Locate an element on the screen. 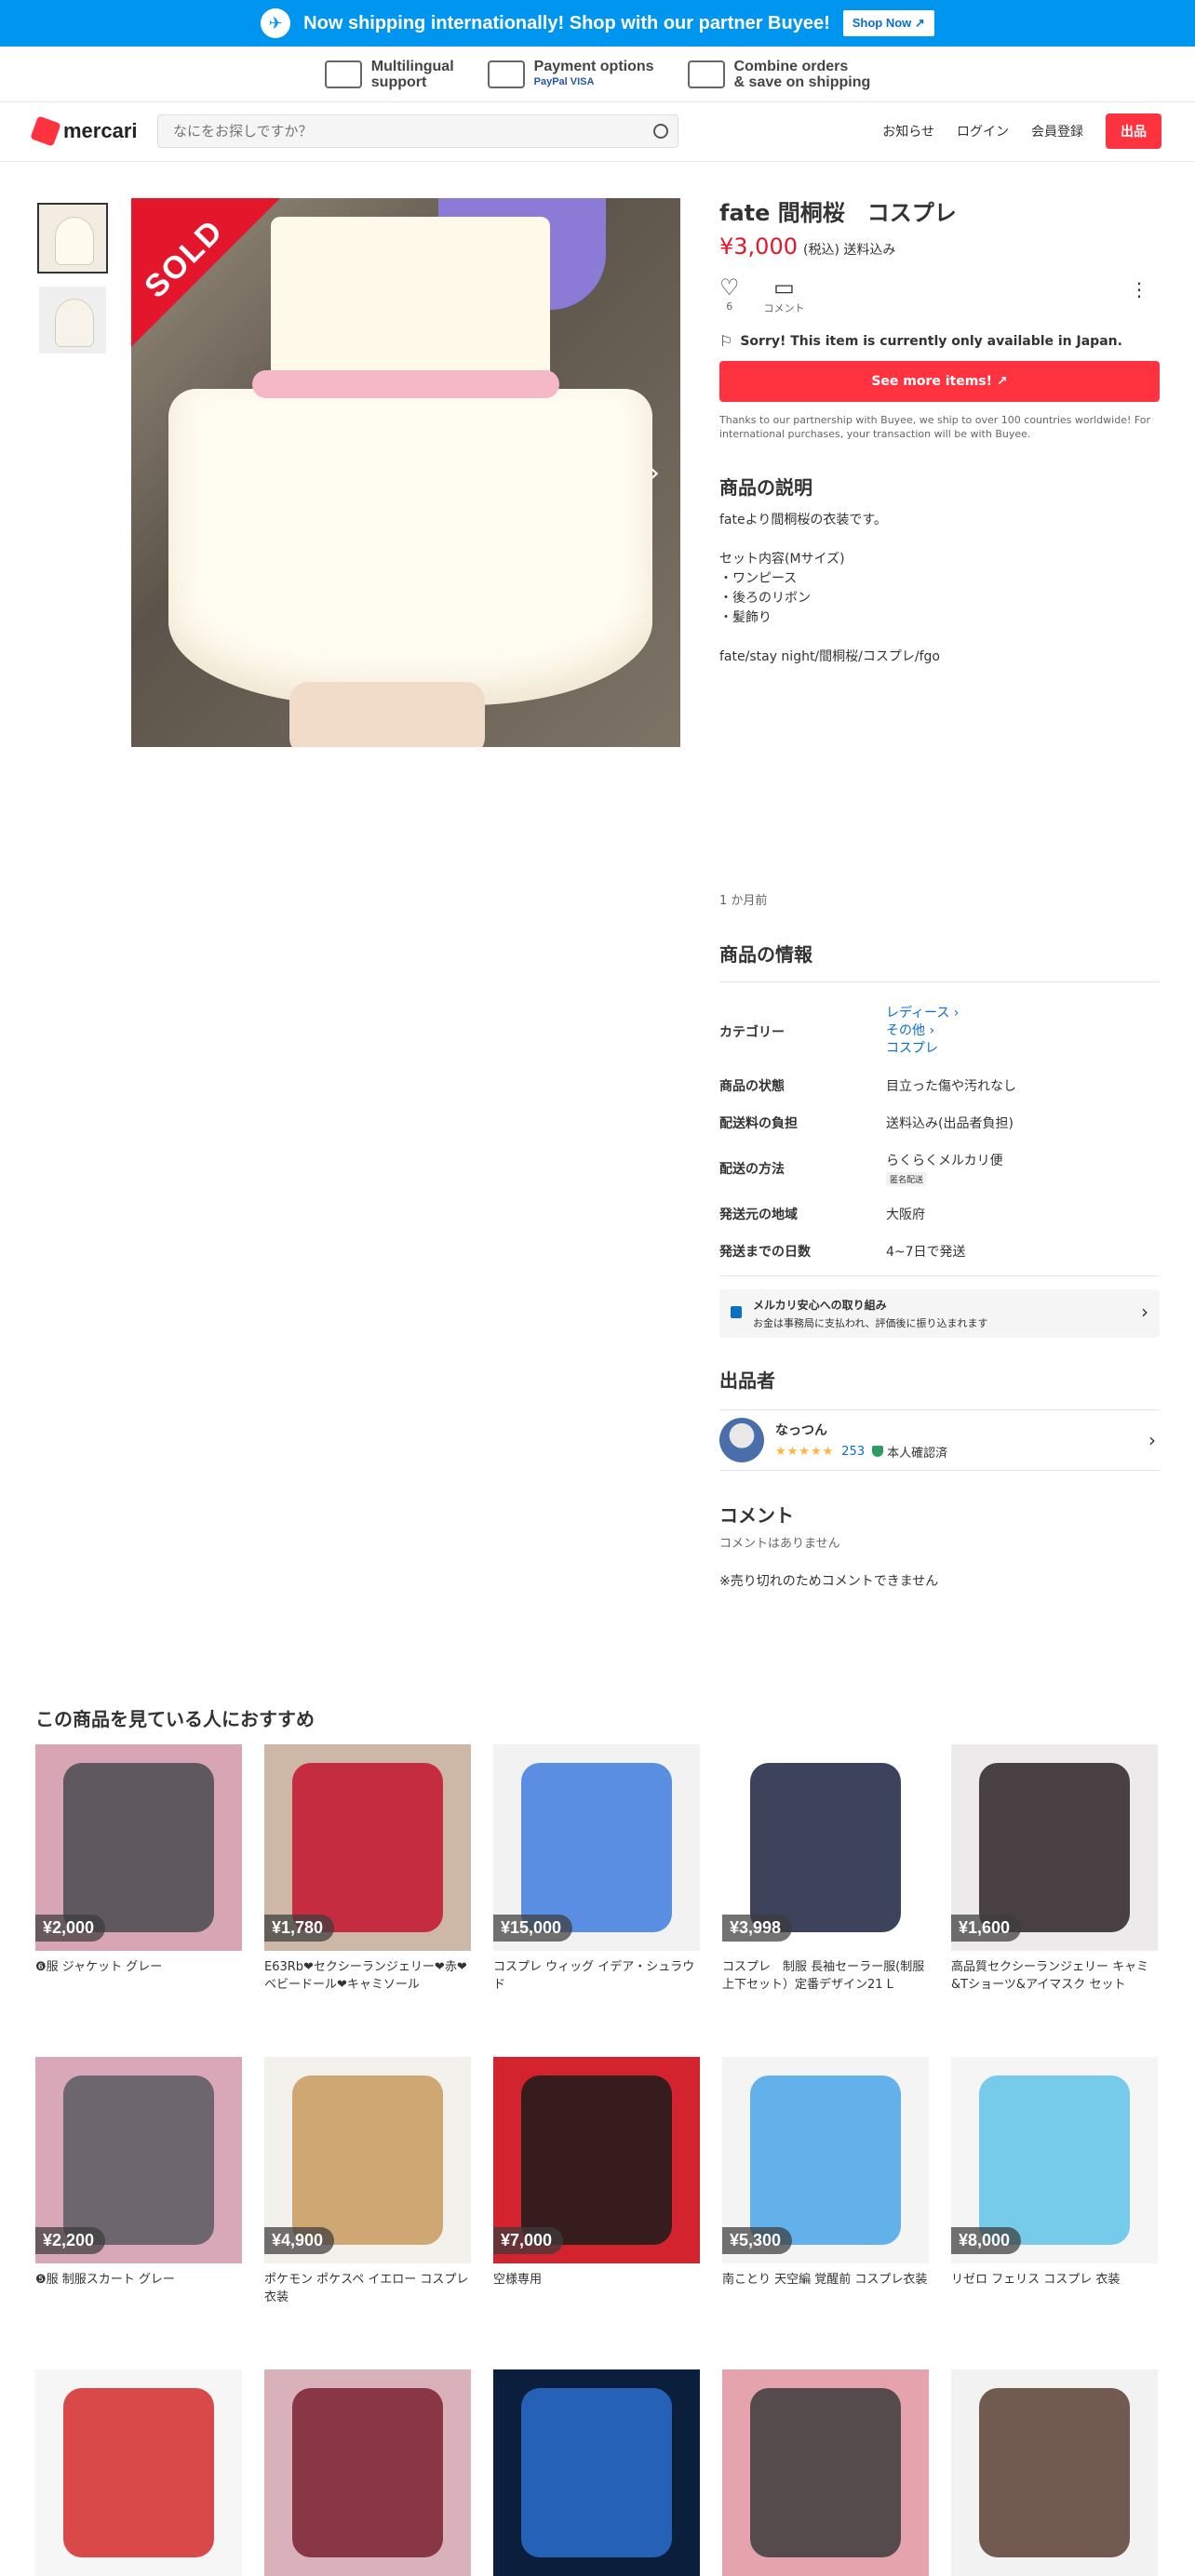  comment-button: ▭ コメント is located at coordinates (784, 294).